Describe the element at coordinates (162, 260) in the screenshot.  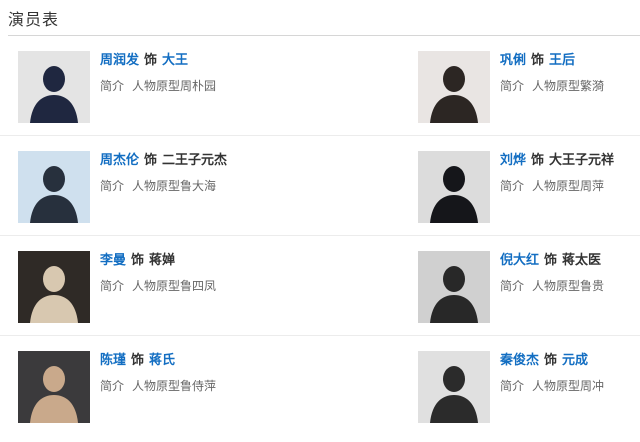
I see `role-name: 蒋婵` at that location.